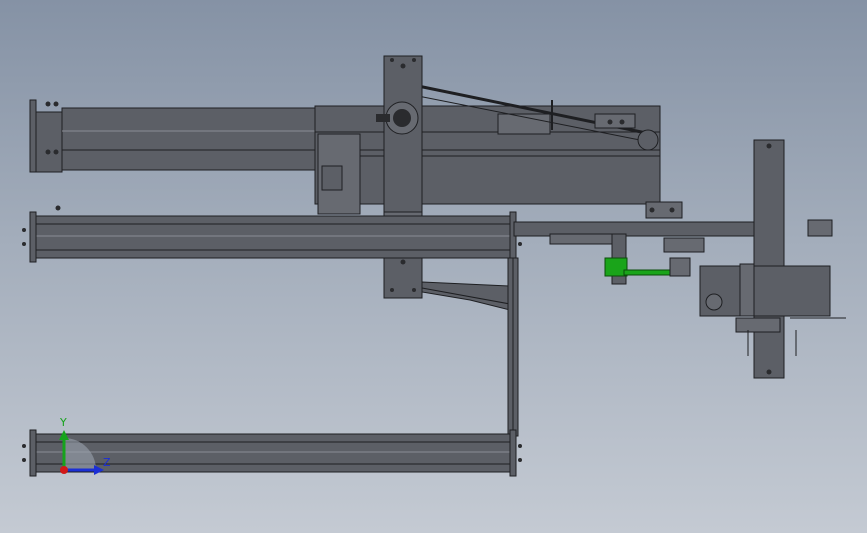 The image size is (867, 533). What do you see at coordinates (466, 296) in the screenshot?
I see `column-bracket` at bounding box center [466, 296].